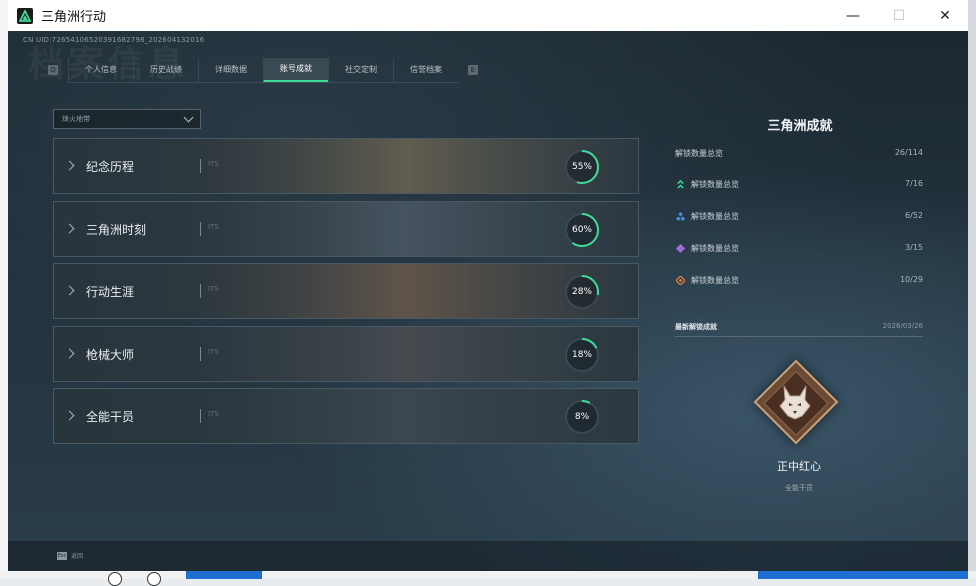 The image size is (976, 586). Describe the element at coordinates (853, 15) in the screenshot. I see `minimize-button: —` at that location.